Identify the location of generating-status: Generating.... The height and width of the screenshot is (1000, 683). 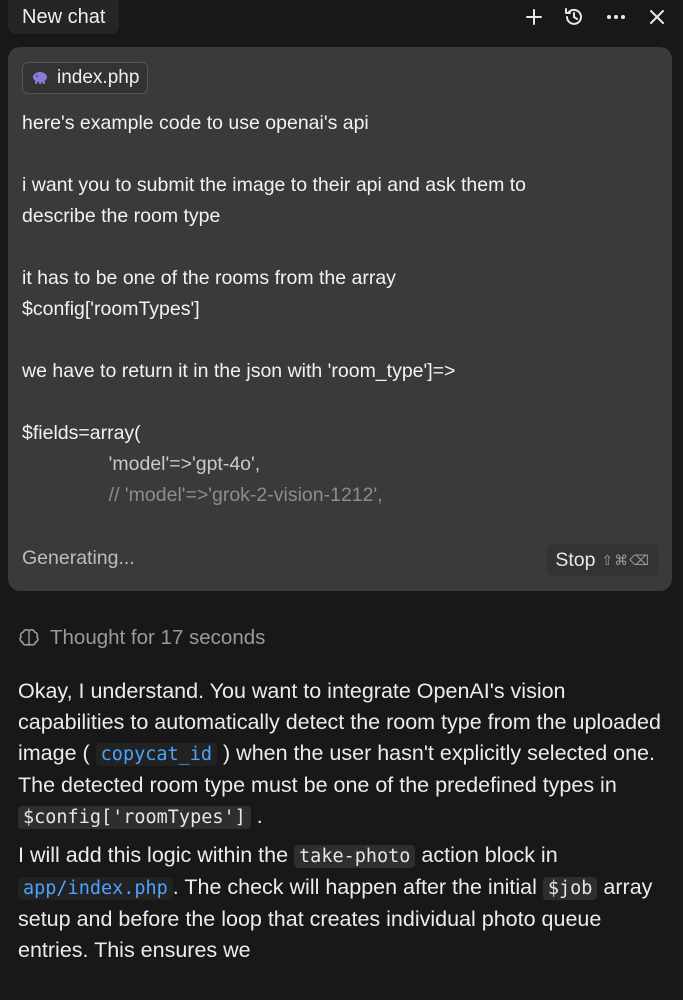
(78, 558).